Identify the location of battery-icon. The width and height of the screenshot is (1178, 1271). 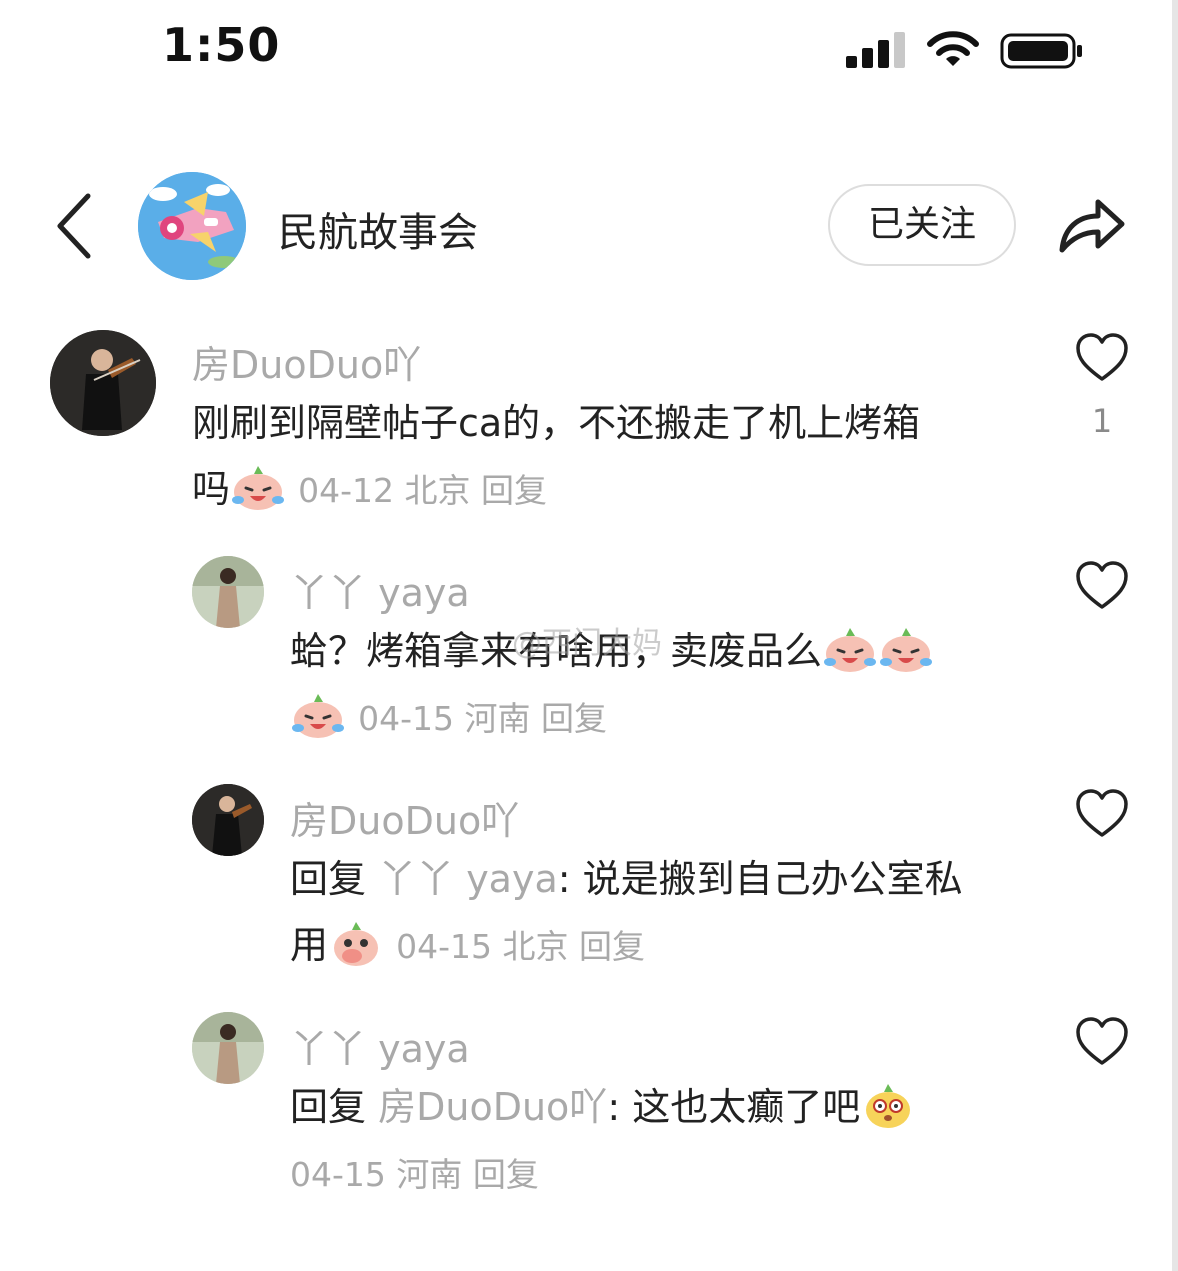
(1041, 51).